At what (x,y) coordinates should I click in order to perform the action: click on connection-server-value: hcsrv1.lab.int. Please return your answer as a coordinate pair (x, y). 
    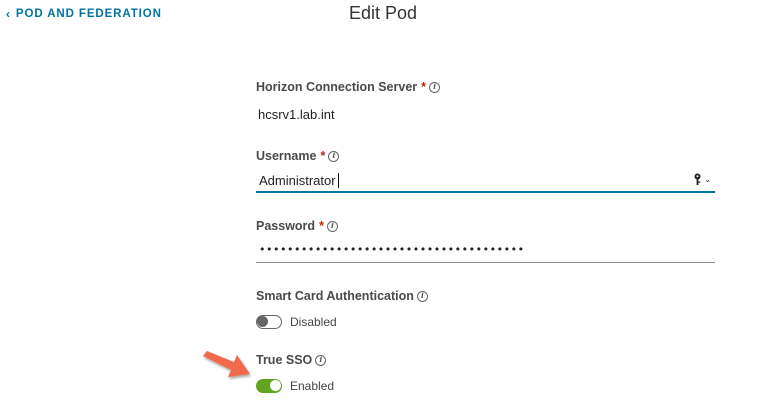
    Looking at the image, I should click on (296, 114).